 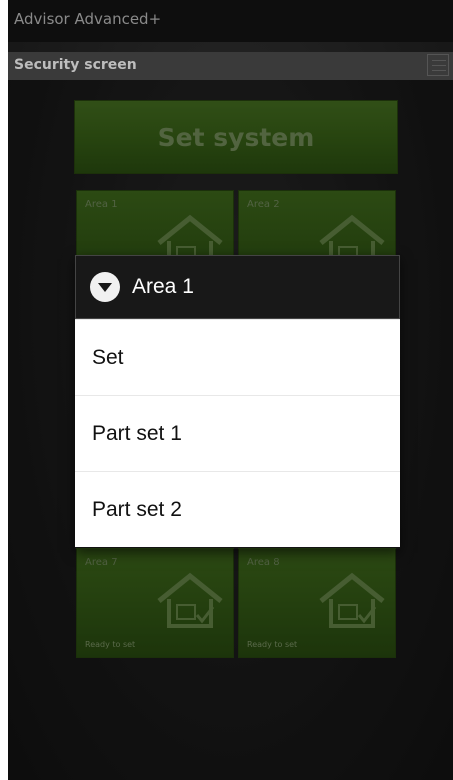 I want to click on grid-menu-icon, so click(x=438, y=65).